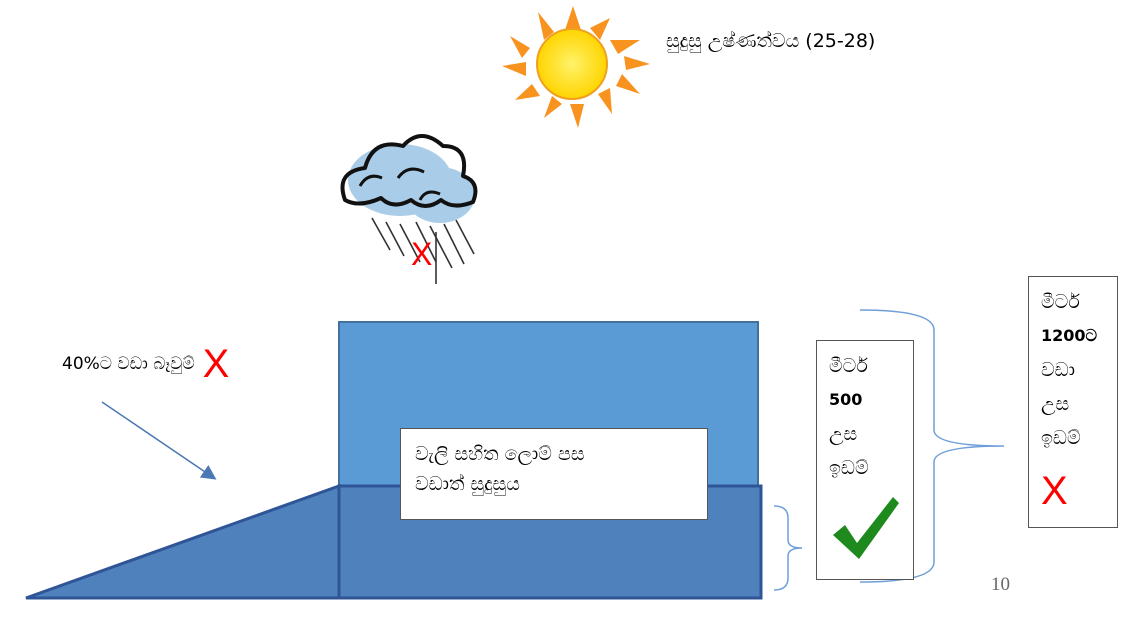 The image size is (1122, 621). What do you see at coordinates (1069, 335) in the screenshot?
I see `altitude-1200-value: 1200ට` at bounding box center [1069, 335].